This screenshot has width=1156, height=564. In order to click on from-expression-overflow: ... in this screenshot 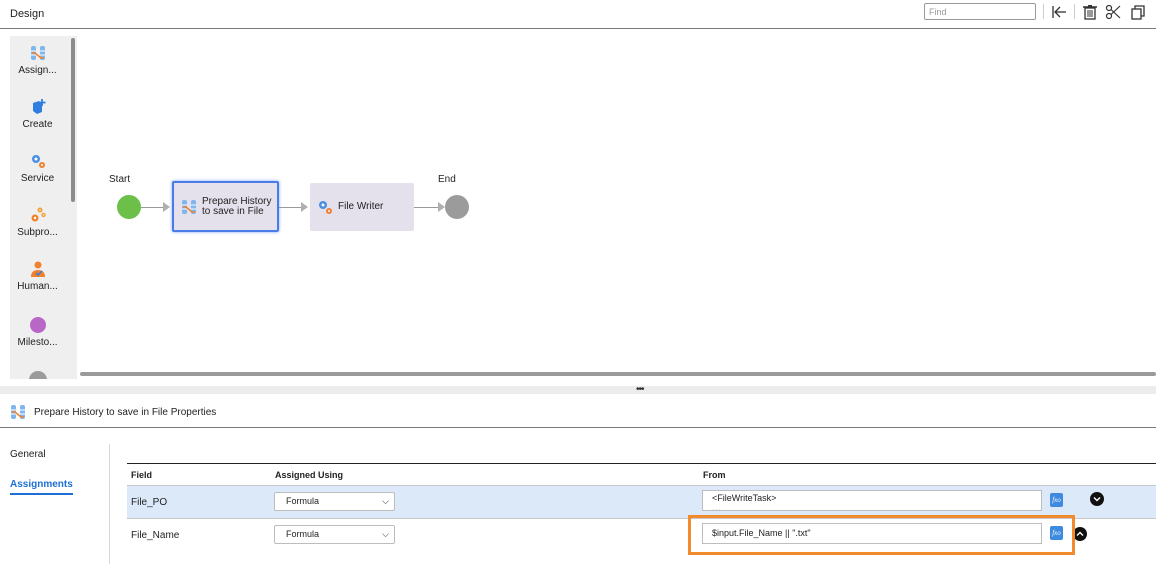, I will do `click(717, 507)`.